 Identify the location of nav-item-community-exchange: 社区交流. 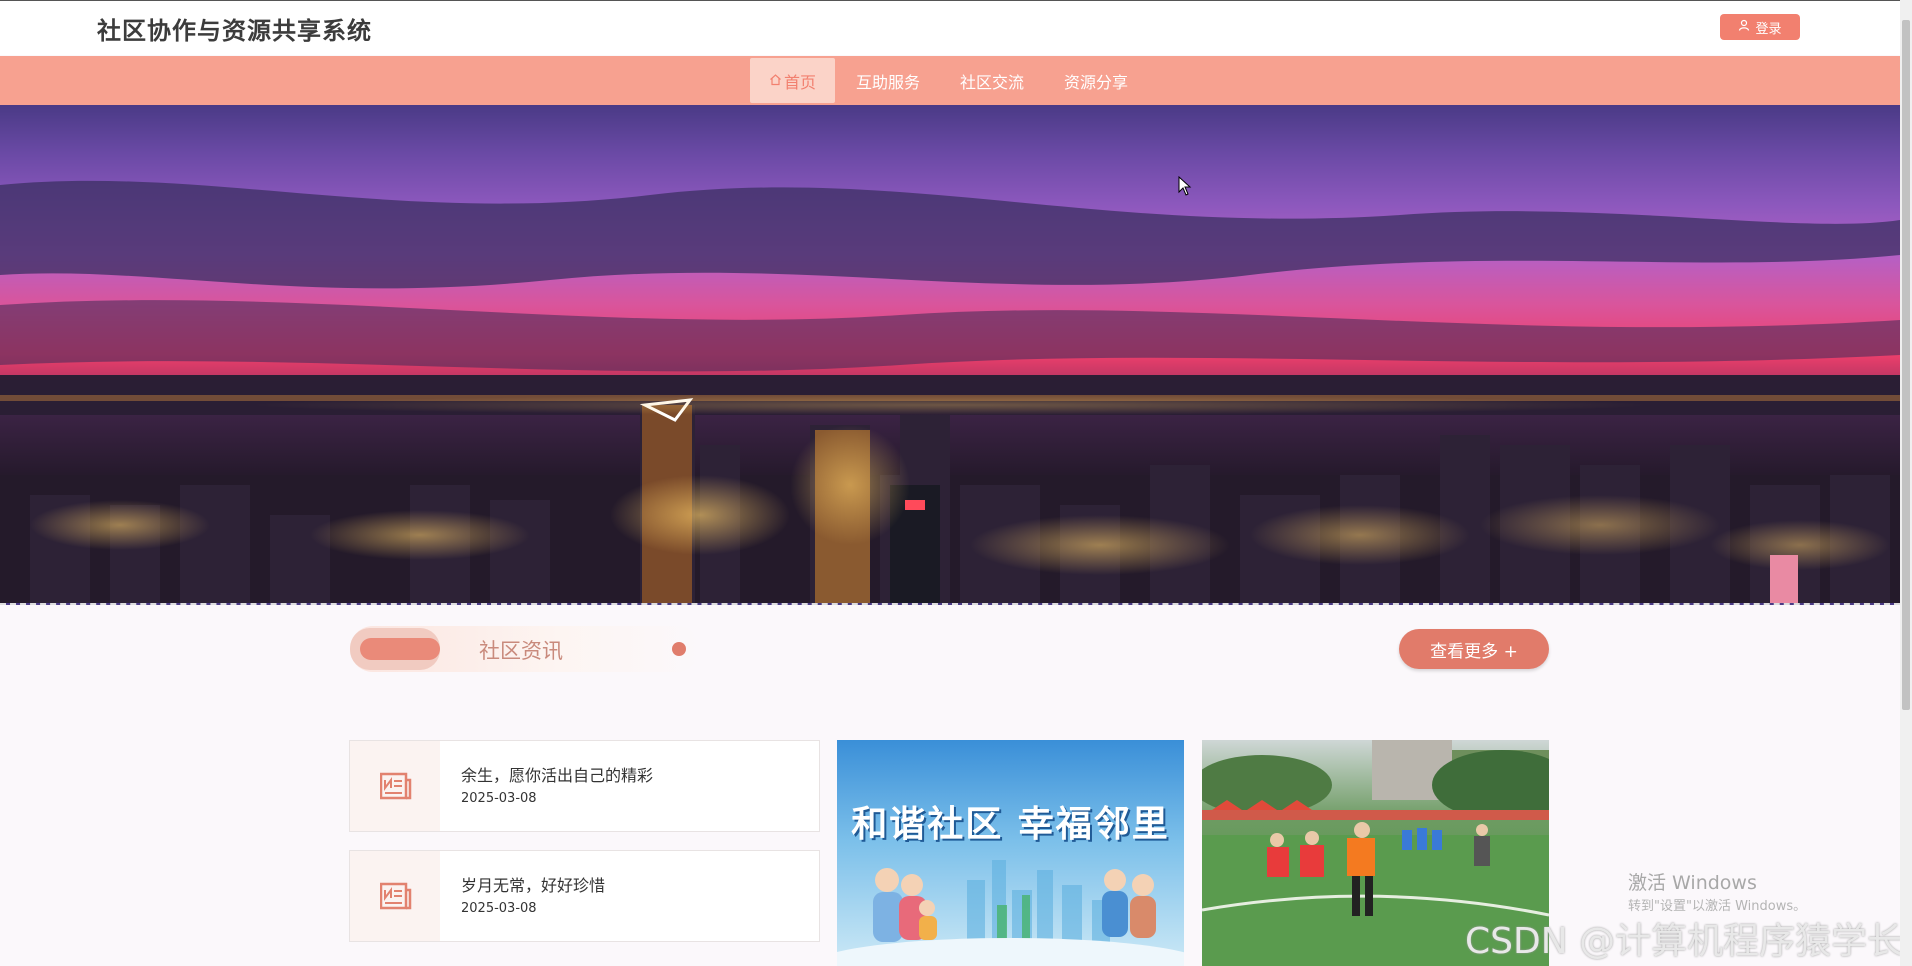
(992, 80).